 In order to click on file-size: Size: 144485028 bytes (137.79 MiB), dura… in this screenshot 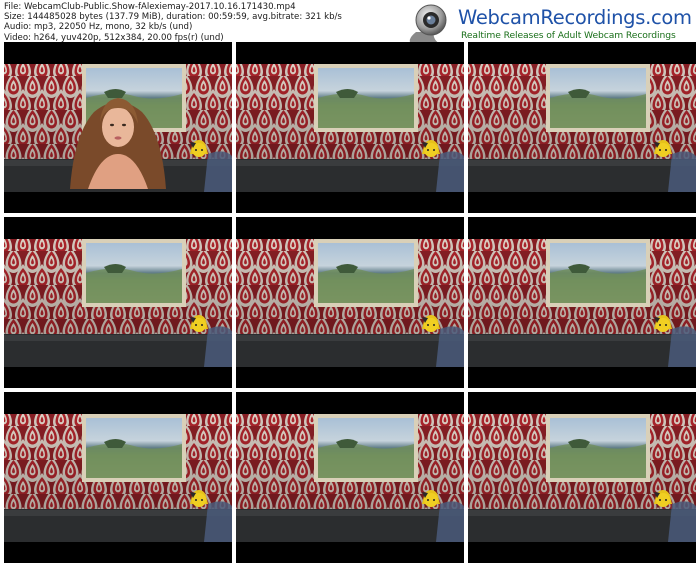, I will do `click(173, 17)`.